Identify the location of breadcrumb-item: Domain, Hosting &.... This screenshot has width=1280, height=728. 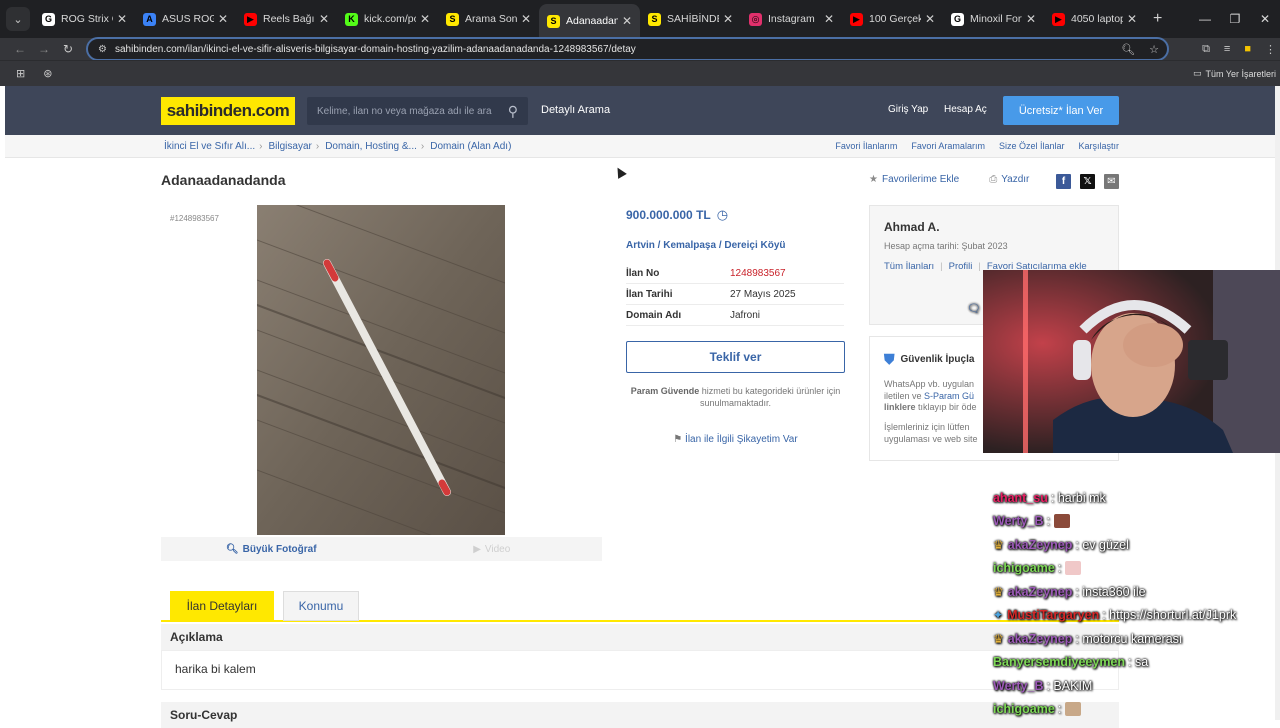
(371, 146).